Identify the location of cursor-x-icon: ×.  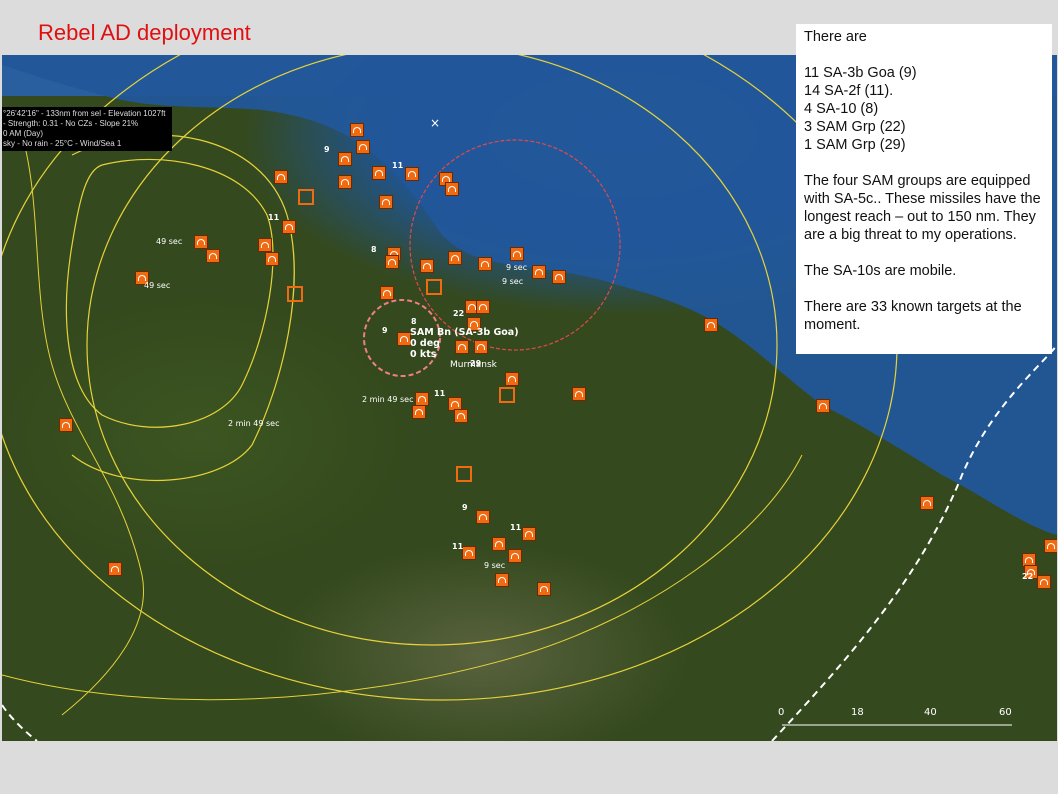
(435, 123).